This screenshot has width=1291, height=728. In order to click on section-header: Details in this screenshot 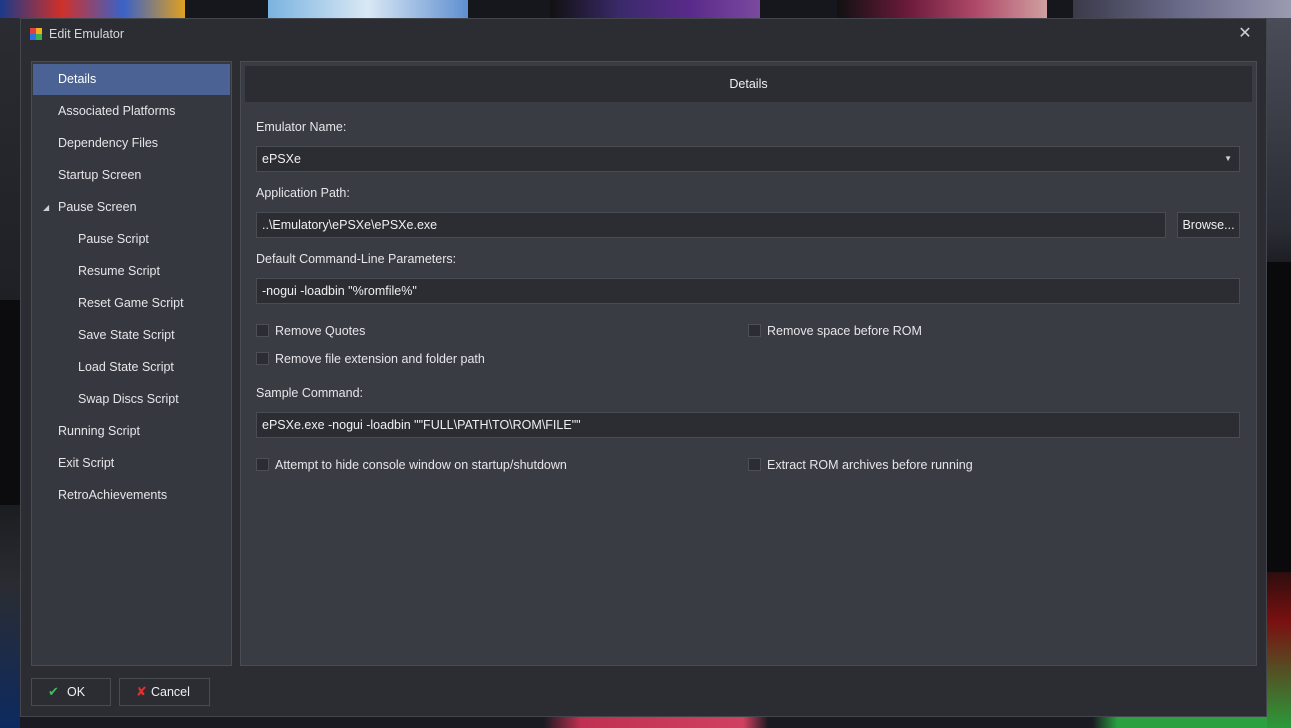, I will do `click(748, 84)`.